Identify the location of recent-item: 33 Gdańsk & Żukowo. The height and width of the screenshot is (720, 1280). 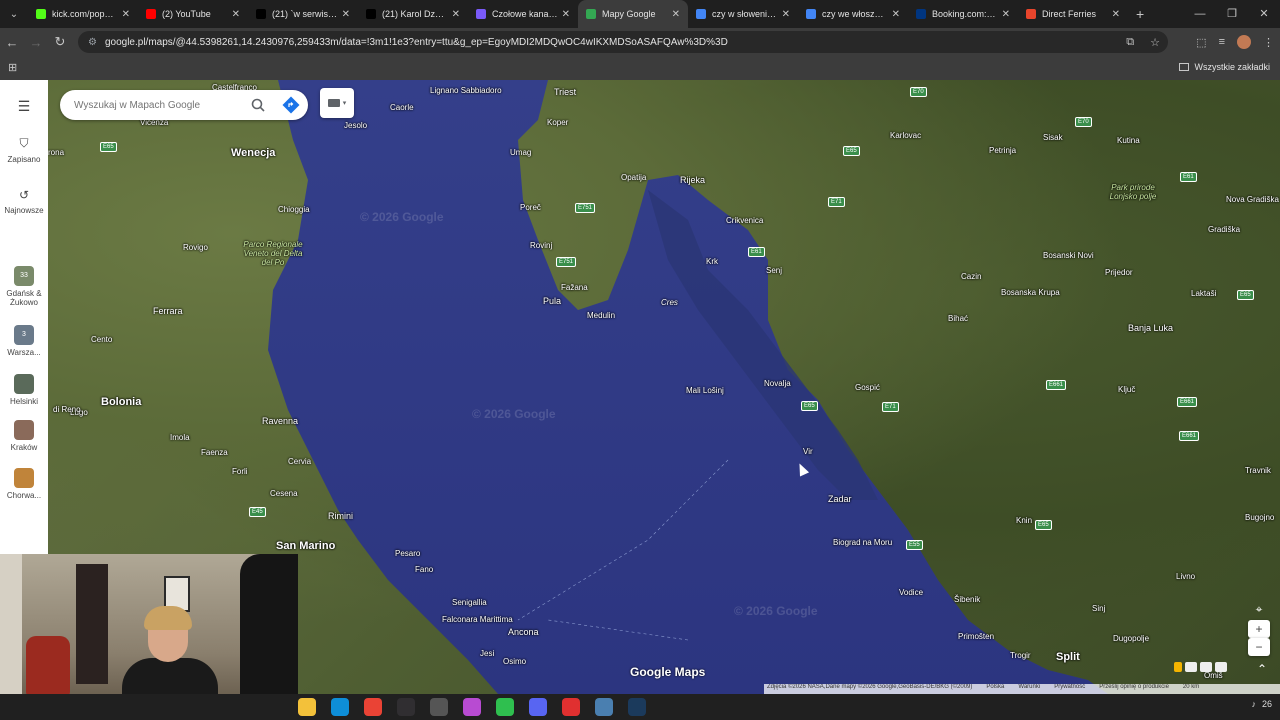
(24, 286).